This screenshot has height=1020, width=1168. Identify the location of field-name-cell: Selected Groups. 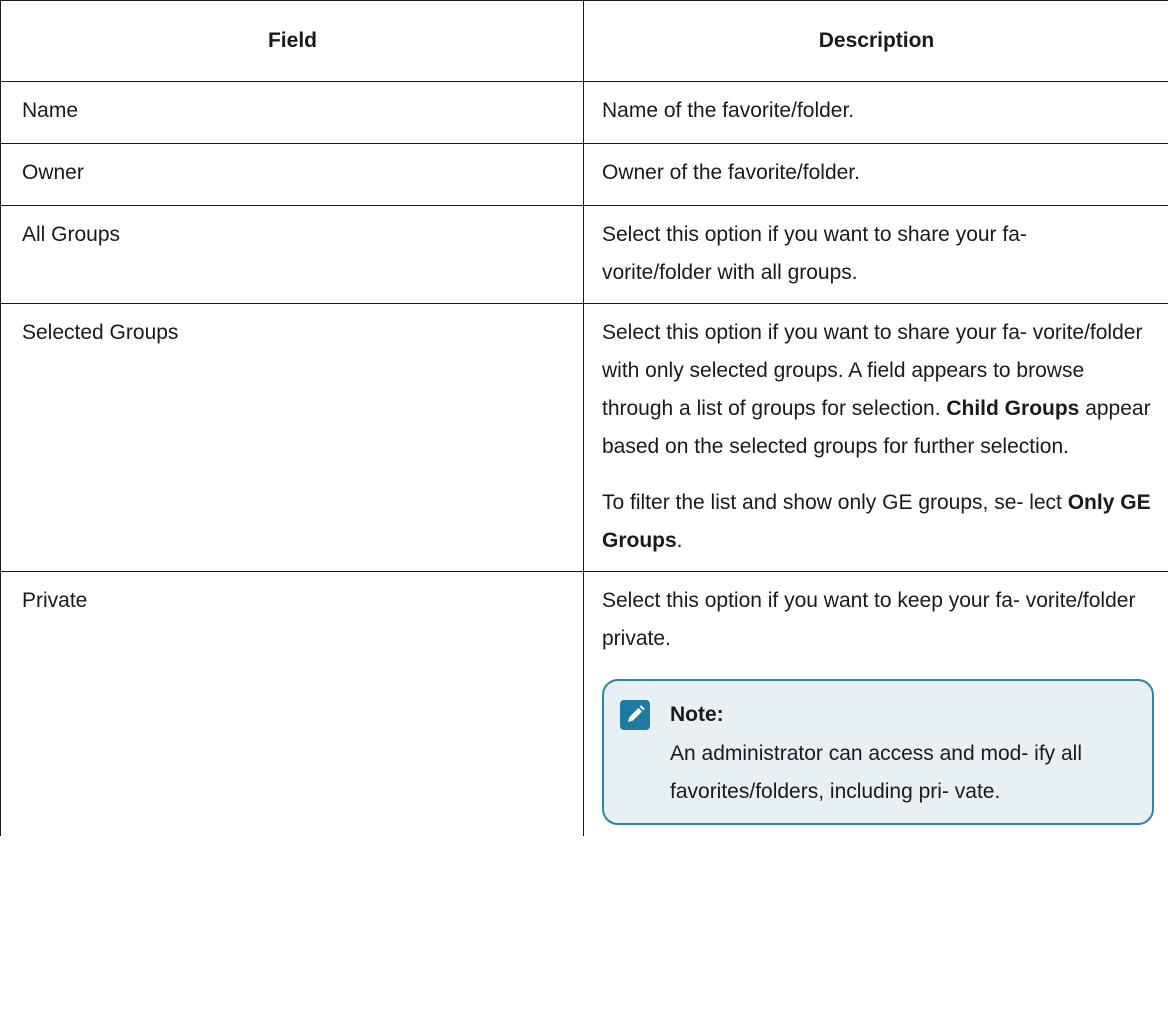
(292, 437).